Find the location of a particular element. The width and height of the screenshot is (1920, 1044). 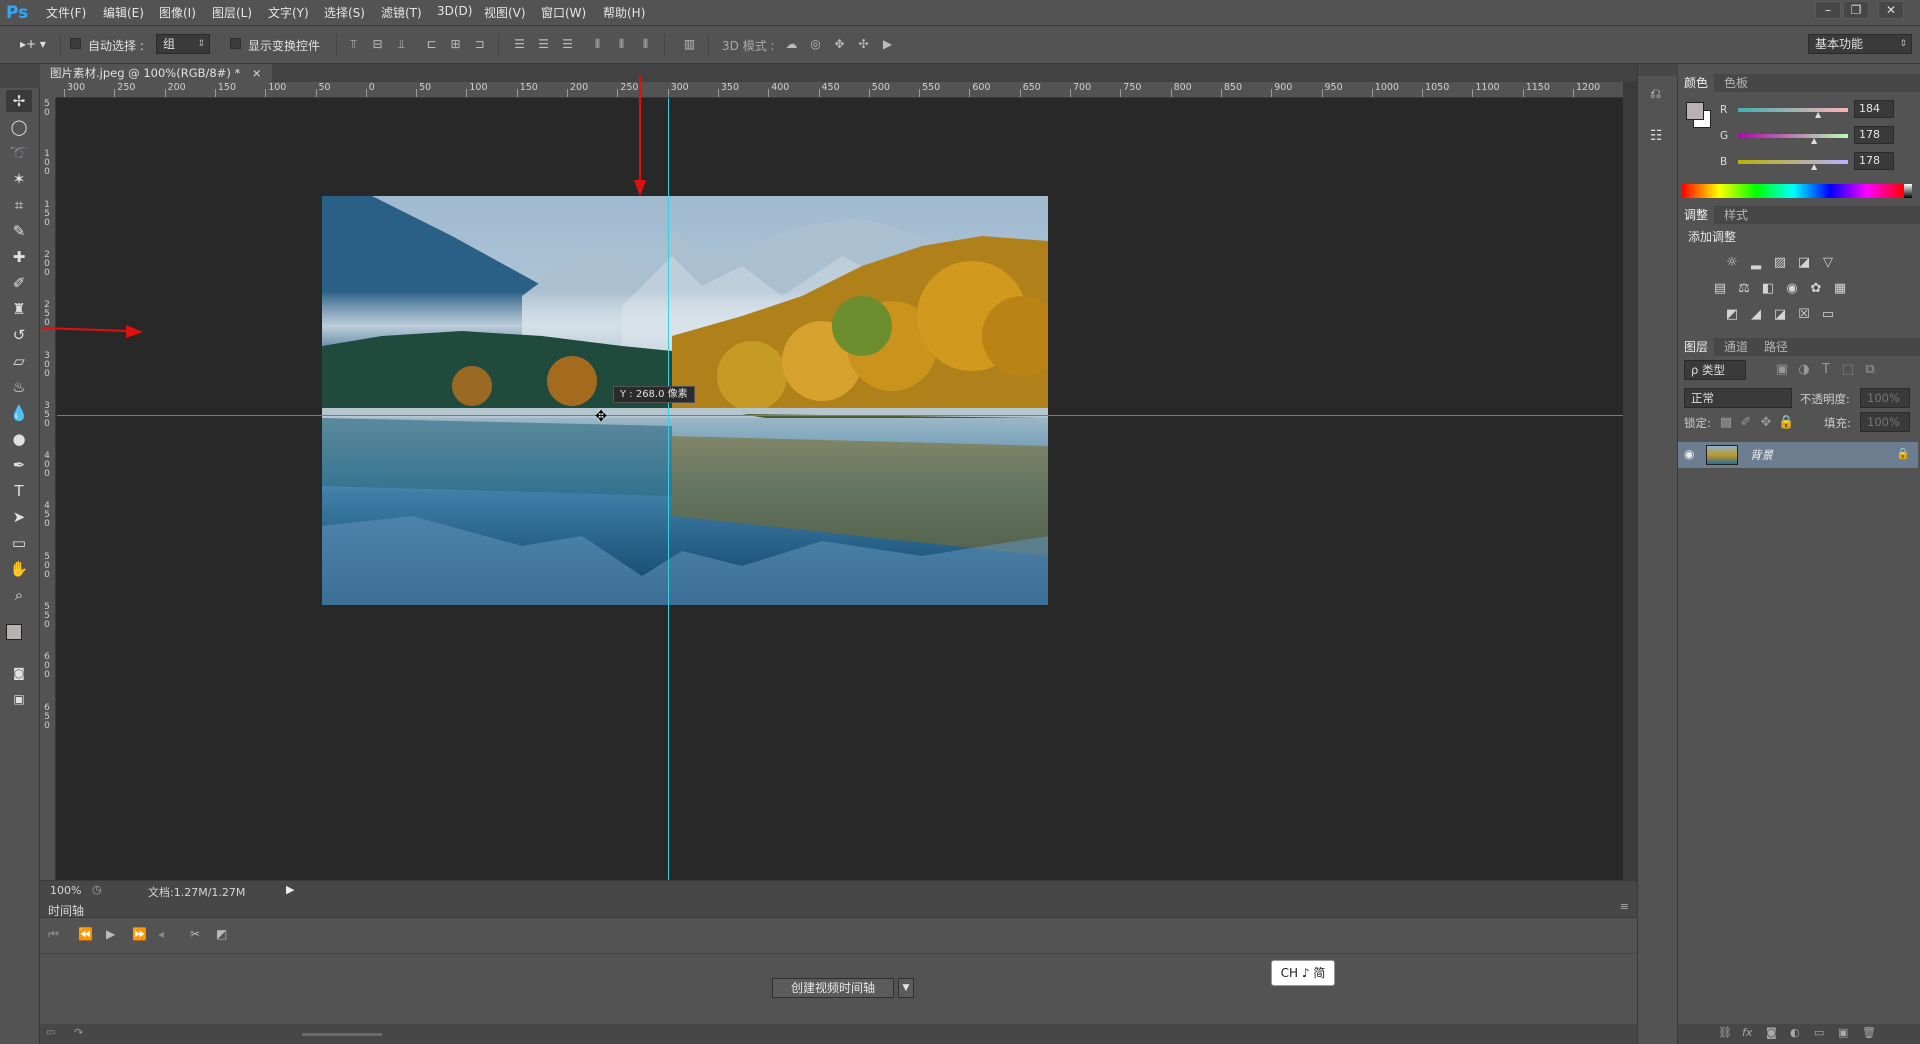

lasso-tool-icon: ➰ is located at coordinates (19, 153).